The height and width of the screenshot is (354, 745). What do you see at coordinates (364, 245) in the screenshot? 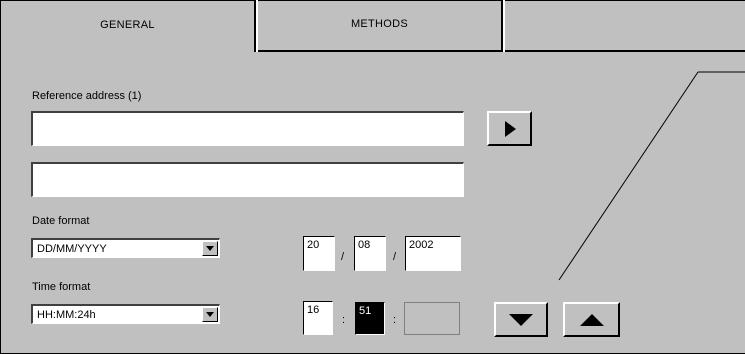
I see `date-month-value: 08` at bounding box center [364, 245].